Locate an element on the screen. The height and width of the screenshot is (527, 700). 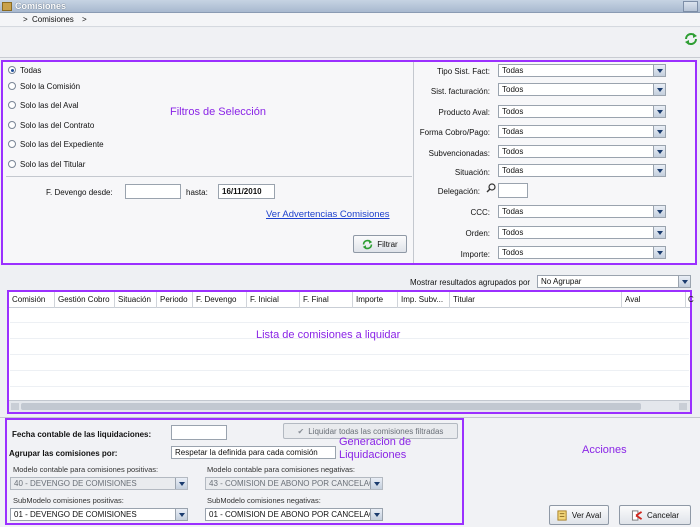
scroll-right-icon is located at coordinates (683, 406).